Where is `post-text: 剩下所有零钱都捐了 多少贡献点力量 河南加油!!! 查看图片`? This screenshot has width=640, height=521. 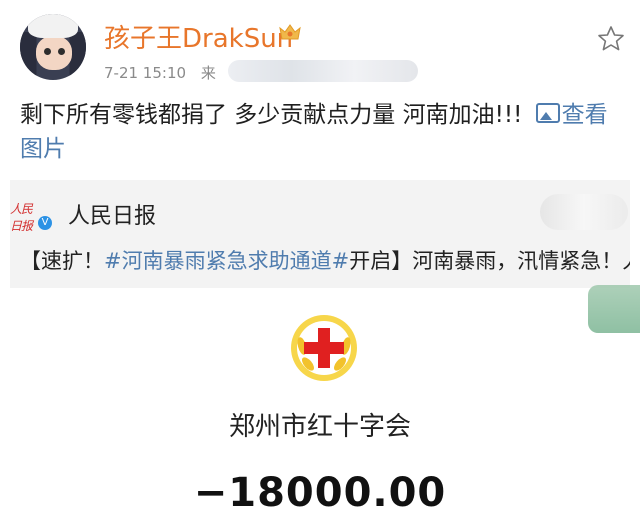 post-text: 剩下所有零钱都捐了 多少贡献点力量 河南加油!!! 查看图片 is located at coordinates (325, 132).